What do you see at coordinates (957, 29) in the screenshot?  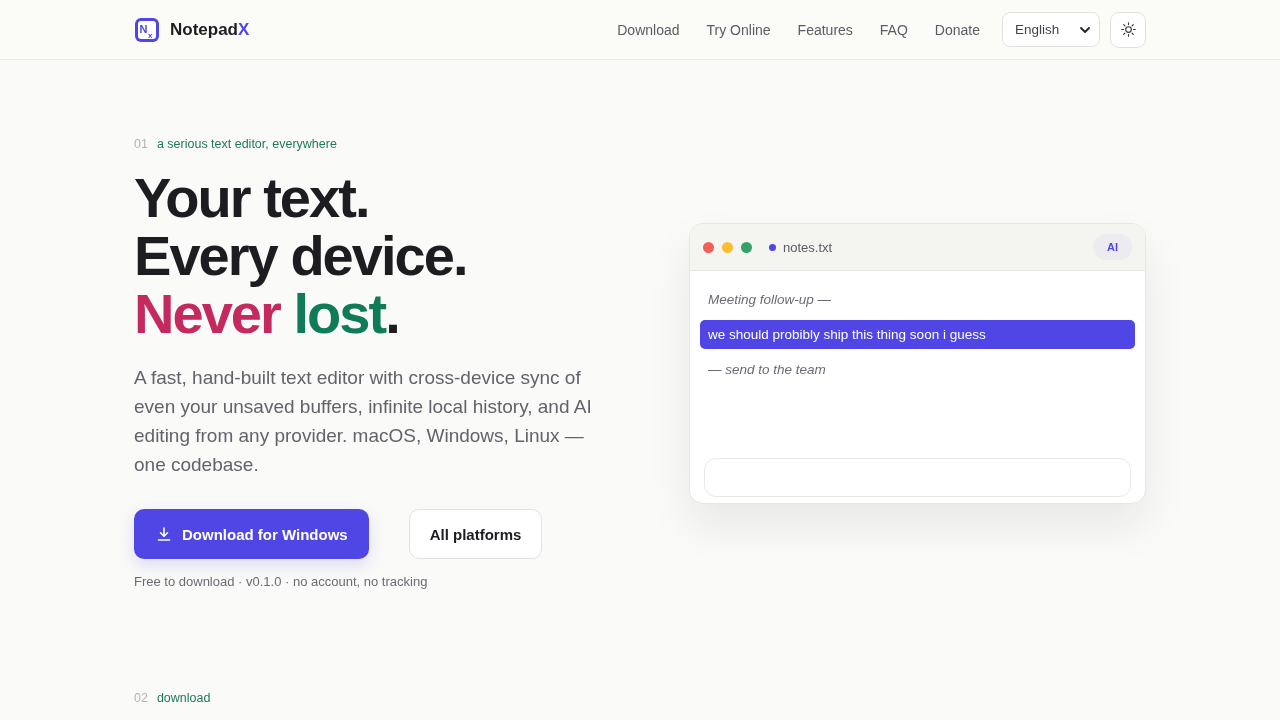 I see `nav-link: Donate` at bounding box center [957, 29].